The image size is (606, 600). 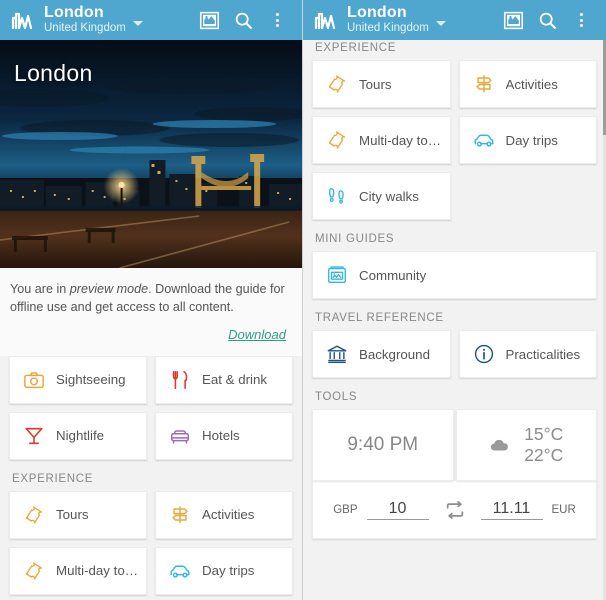 I want to click on section-header-experience-left: EXPERIENCE, so click(x=53, y=478).